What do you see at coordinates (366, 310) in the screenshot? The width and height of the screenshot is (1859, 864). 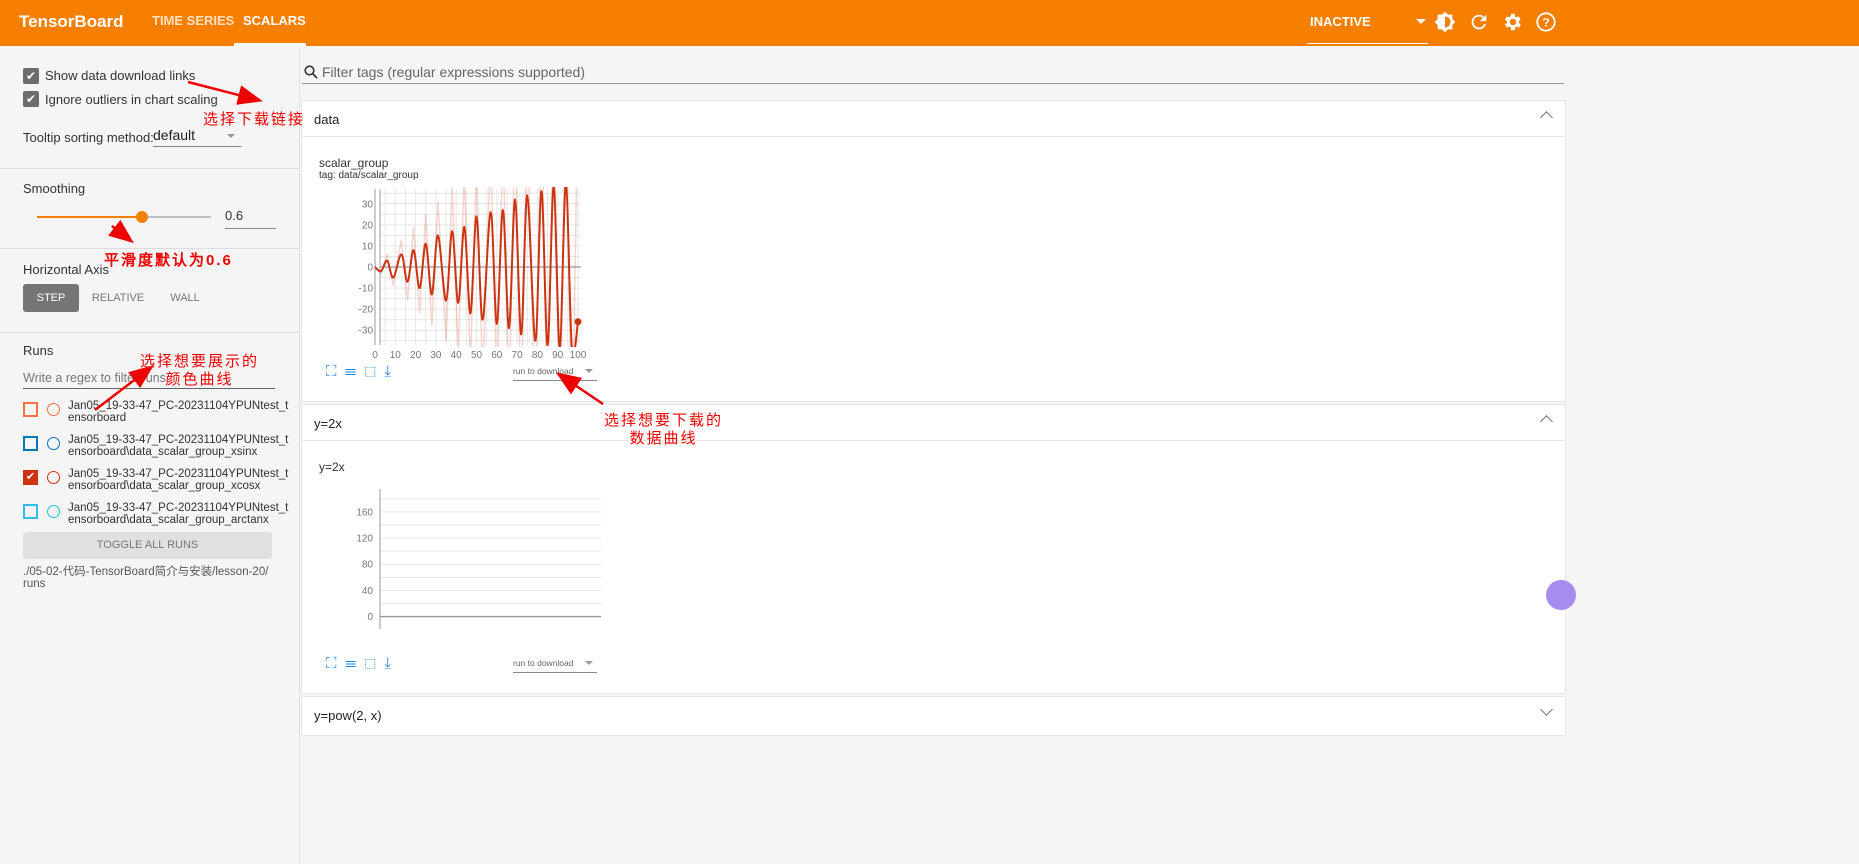 I see `y-tick-label: -20` at bounding box center [366, 310].